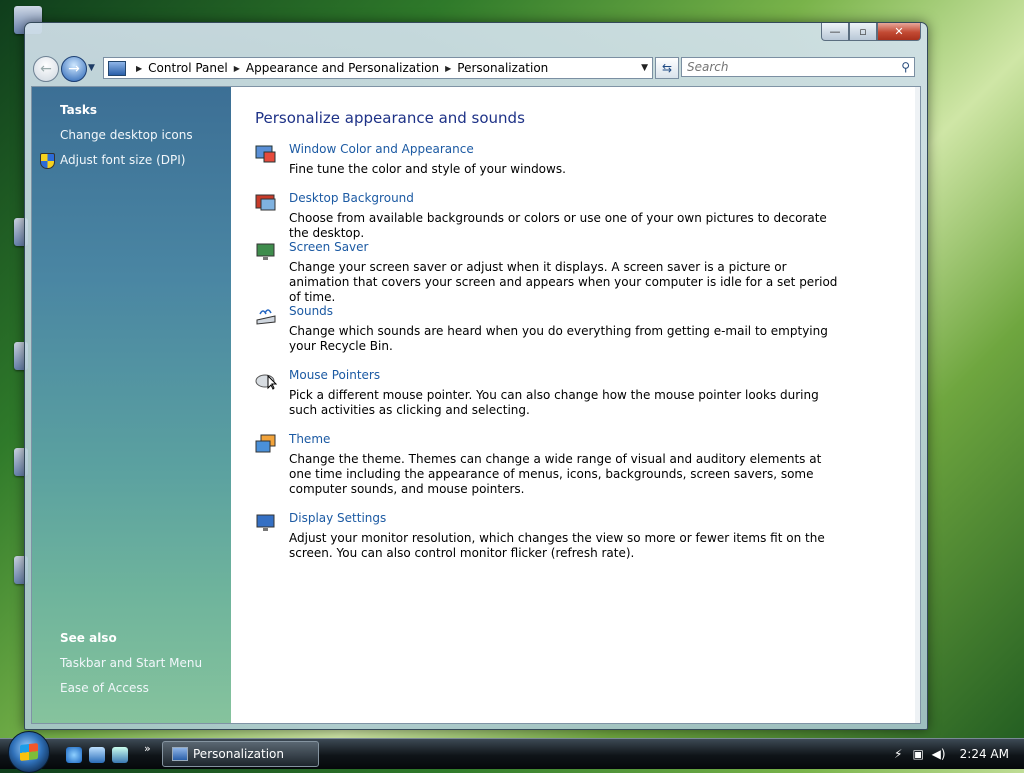 The height and width of the screenshot is (773, 1024). I want to click on window-color-link: Window Color and Appearance, so click(381, 149).